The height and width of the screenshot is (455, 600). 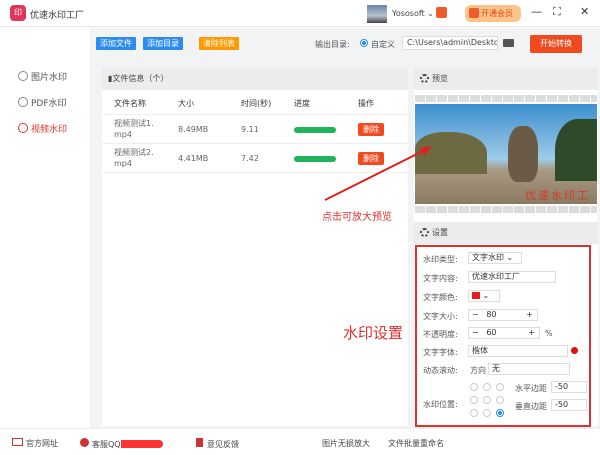 What do you see at coordinates (35, 443) in the screenshot?
I see `website-link: 官方网址` at bounding box center [35, 443].